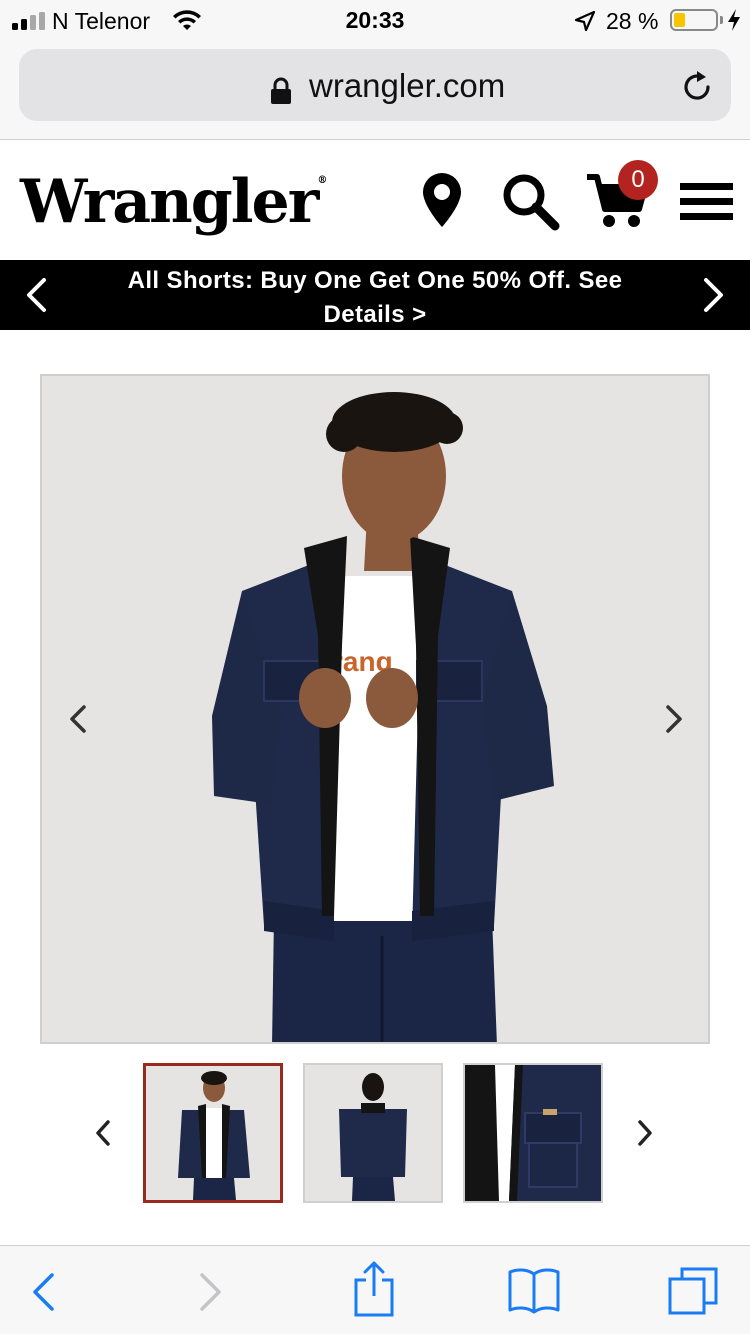 The width and height of the screenshot is (750, 1334). Describe the element at coordinates (632, 21) in the screenshot. I see `battery-percent: 28 %` at that location.